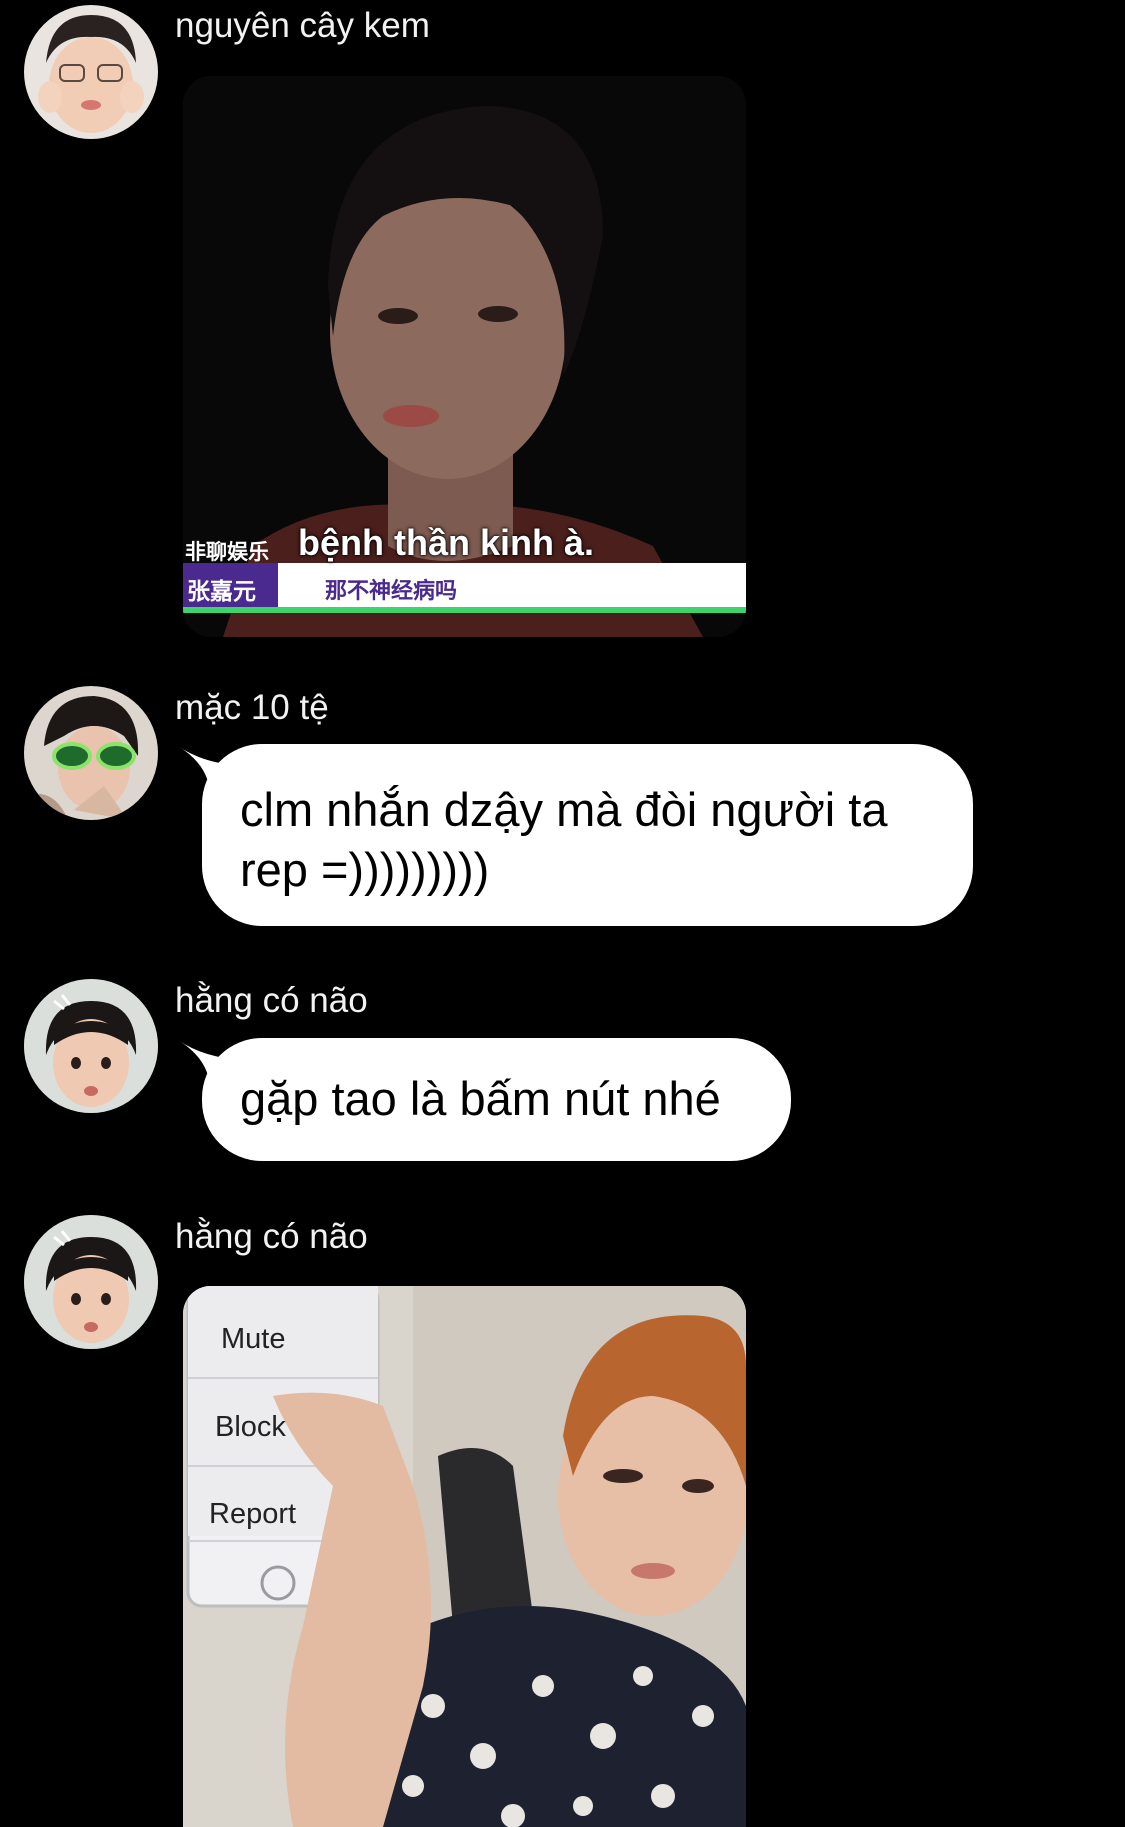  What do you see at coordinates (221, 591) in the screenshot?
I see `name-tag: 张嘉元` at bounding box center [221, 591].